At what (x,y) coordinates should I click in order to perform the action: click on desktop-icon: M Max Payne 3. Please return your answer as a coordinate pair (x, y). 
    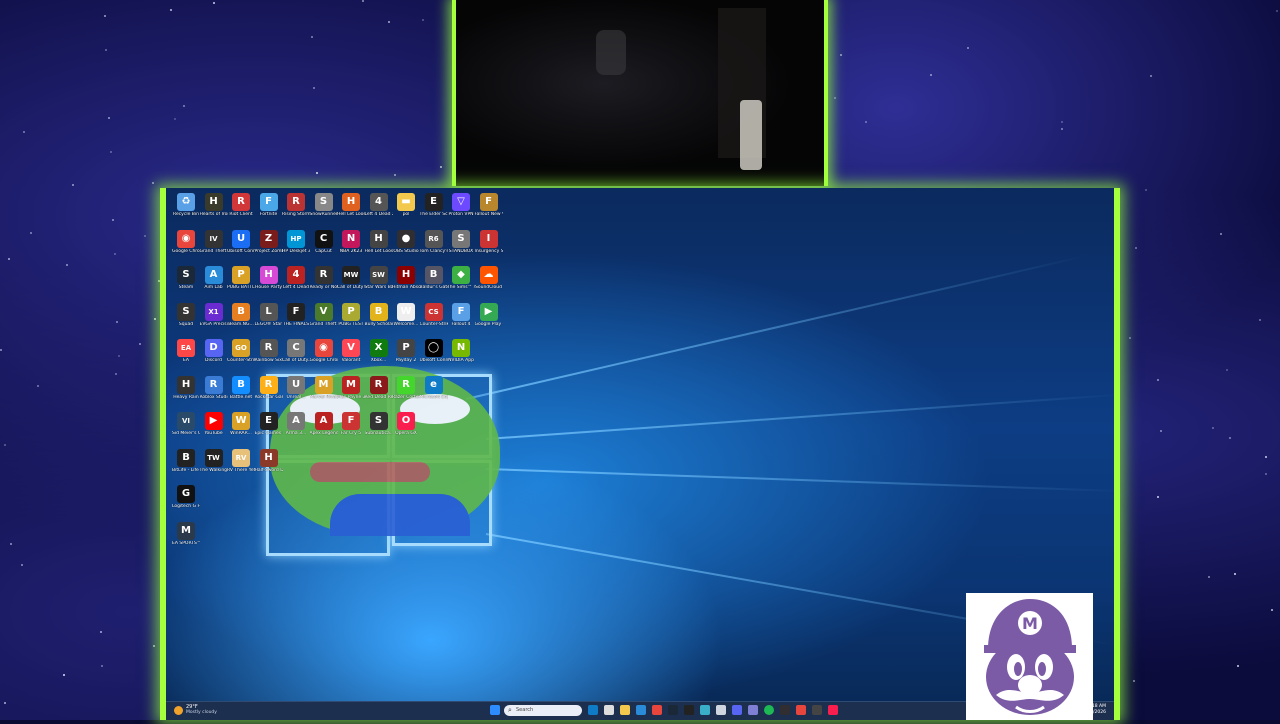
    Looking at the image, I should click on (351, 394).